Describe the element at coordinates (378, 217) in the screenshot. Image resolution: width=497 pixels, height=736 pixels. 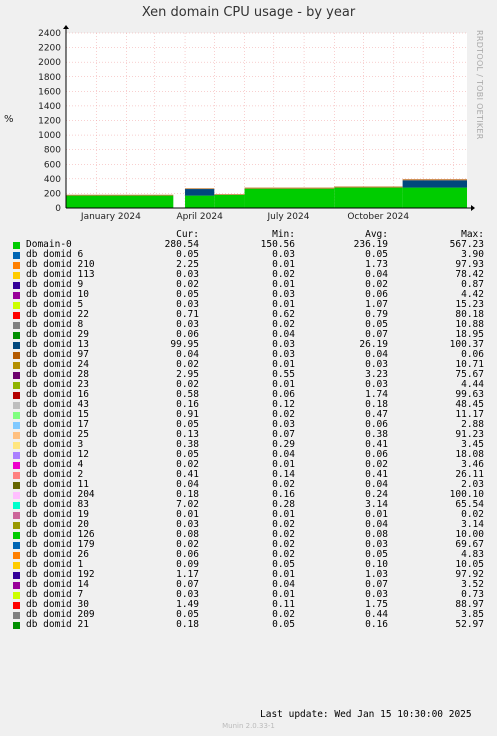
I see `x-tick-label: October 2024` at that location.